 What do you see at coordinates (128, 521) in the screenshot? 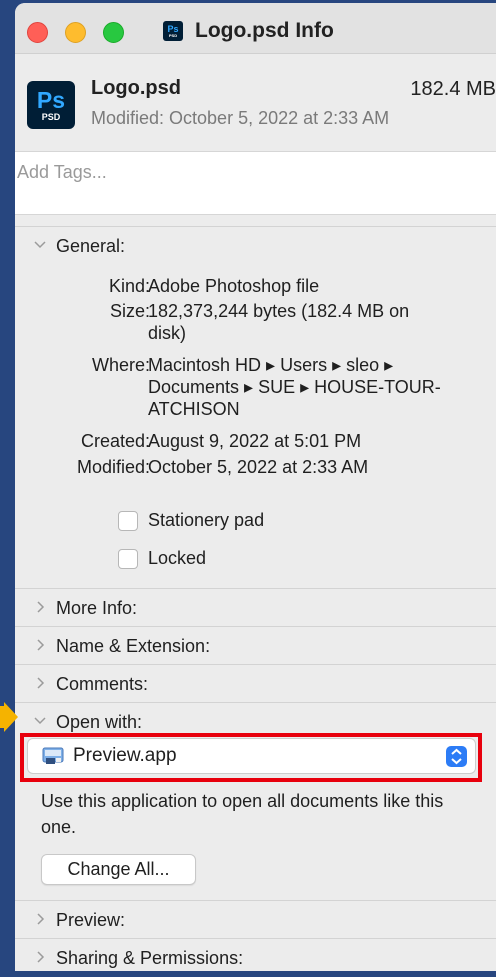
I see `stationery-pad-checkbox` at bounding box center [128, 521].